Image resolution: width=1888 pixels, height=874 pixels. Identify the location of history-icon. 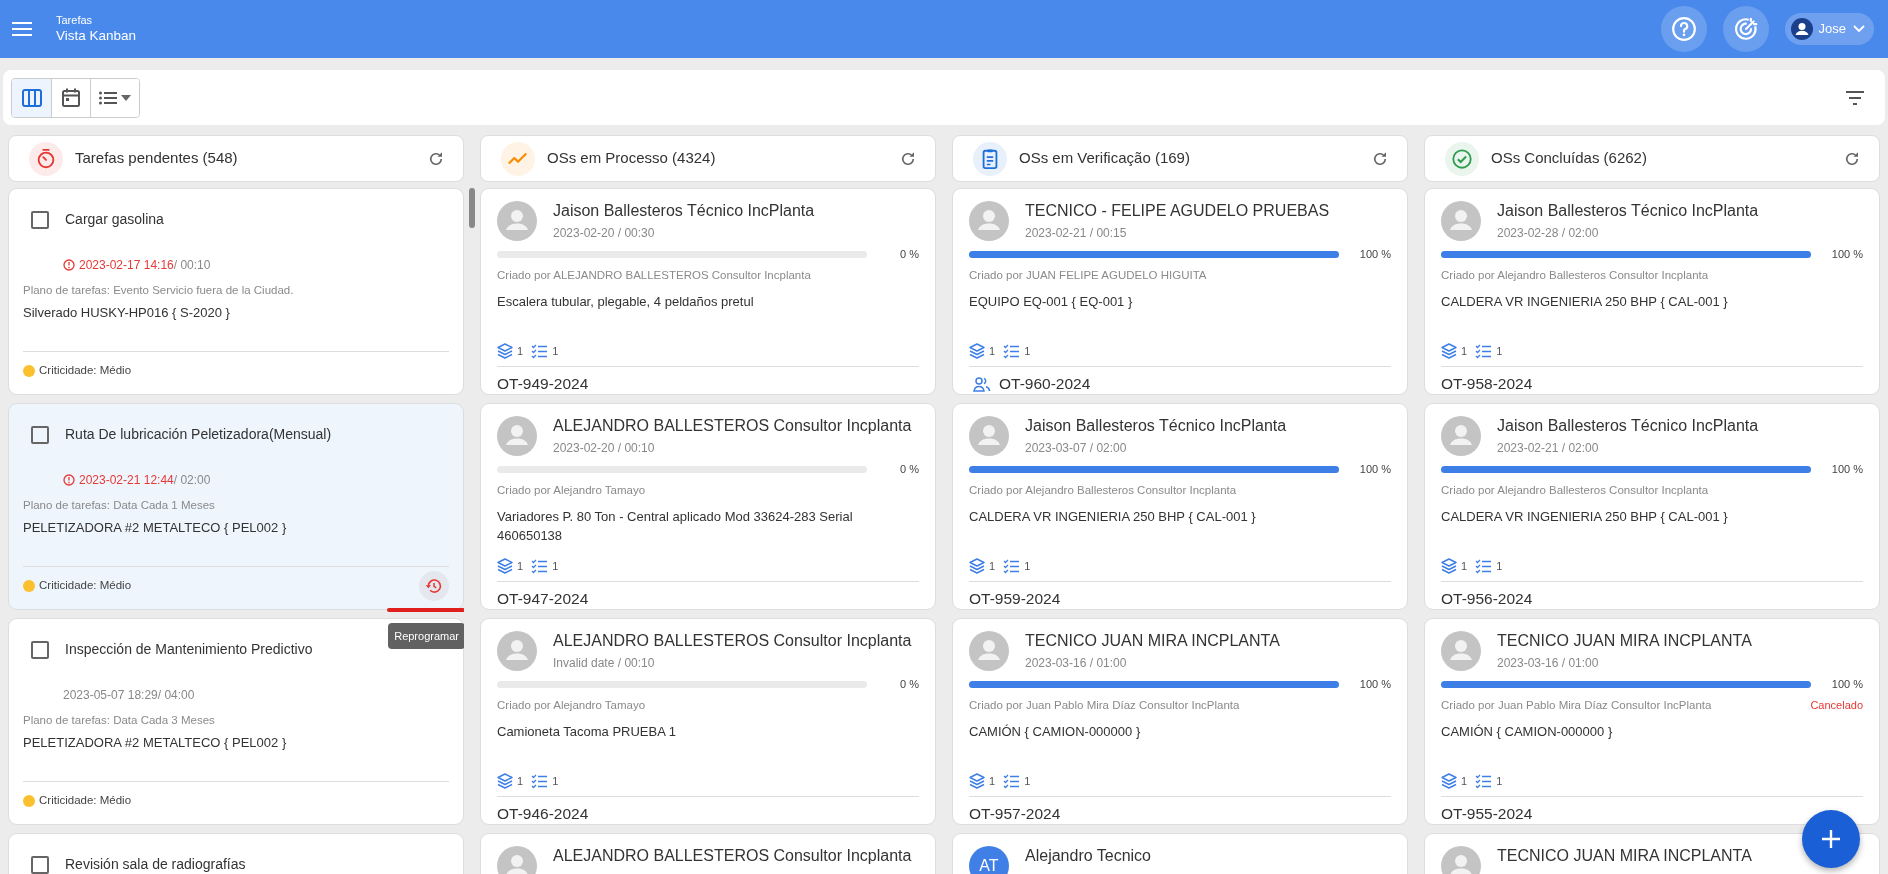
(434, 585).